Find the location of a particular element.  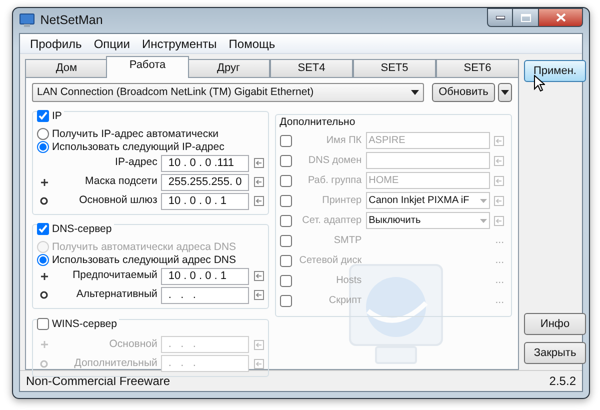

group-label: WINS-сервер is located at coordinates (84, 324).